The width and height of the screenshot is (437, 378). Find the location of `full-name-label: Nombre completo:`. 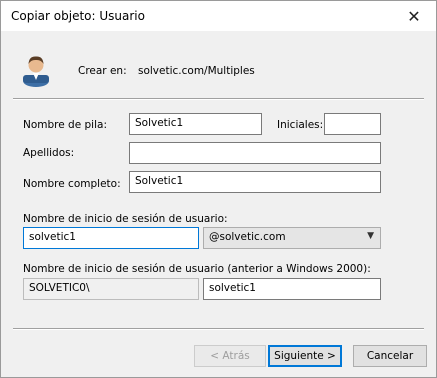

full-name-label: Nombre completo: is located at coordinates (72, 184).